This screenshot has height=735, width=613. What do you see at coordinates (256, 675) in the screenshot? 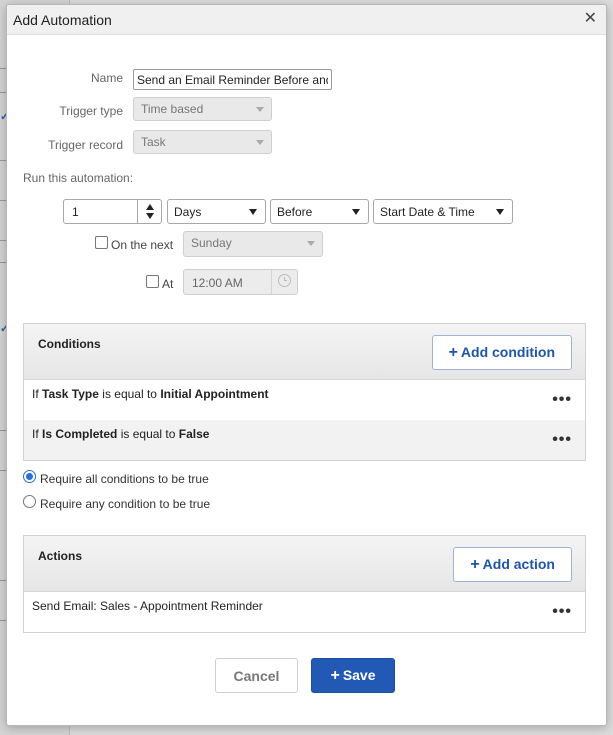
I see `cancel-button: Cancel` at bounding box center [256, 675].